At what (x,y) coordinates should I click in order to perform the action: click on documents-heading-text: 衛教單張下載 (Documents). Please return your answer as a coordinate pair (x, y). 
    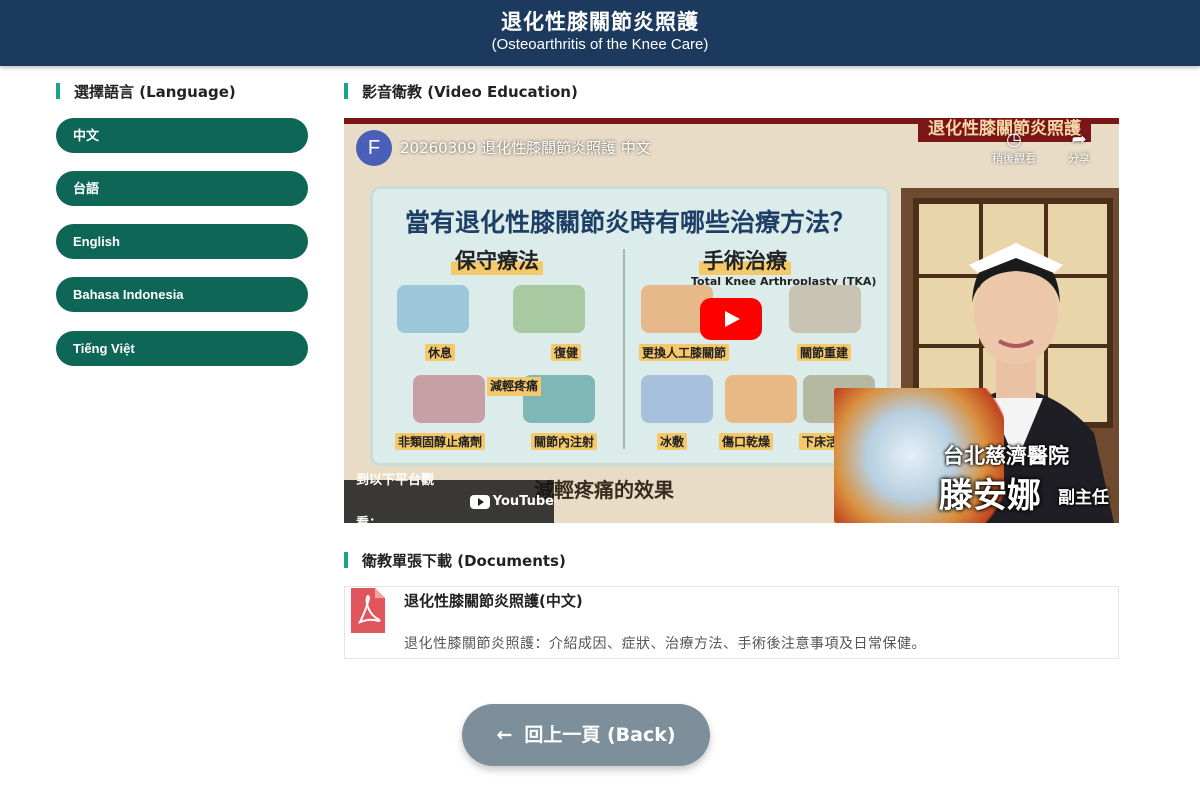
    Looking at the image, I should click on (464, 560).